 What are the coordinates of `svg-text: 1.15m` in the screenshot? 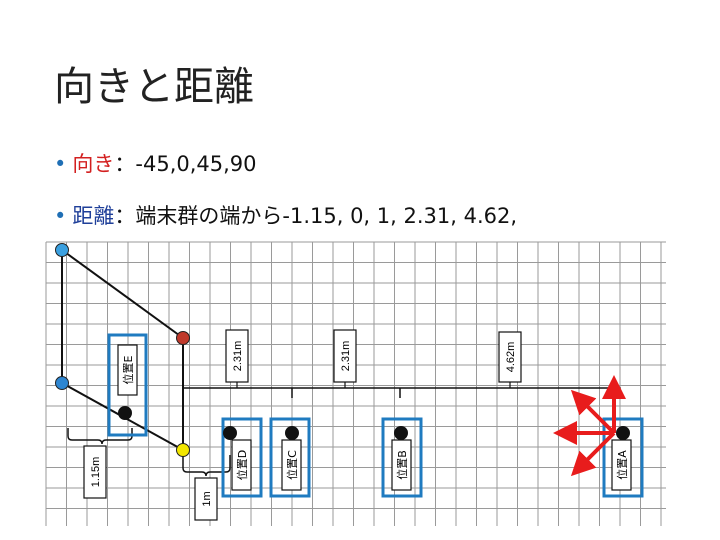 It's located at (96, 472).